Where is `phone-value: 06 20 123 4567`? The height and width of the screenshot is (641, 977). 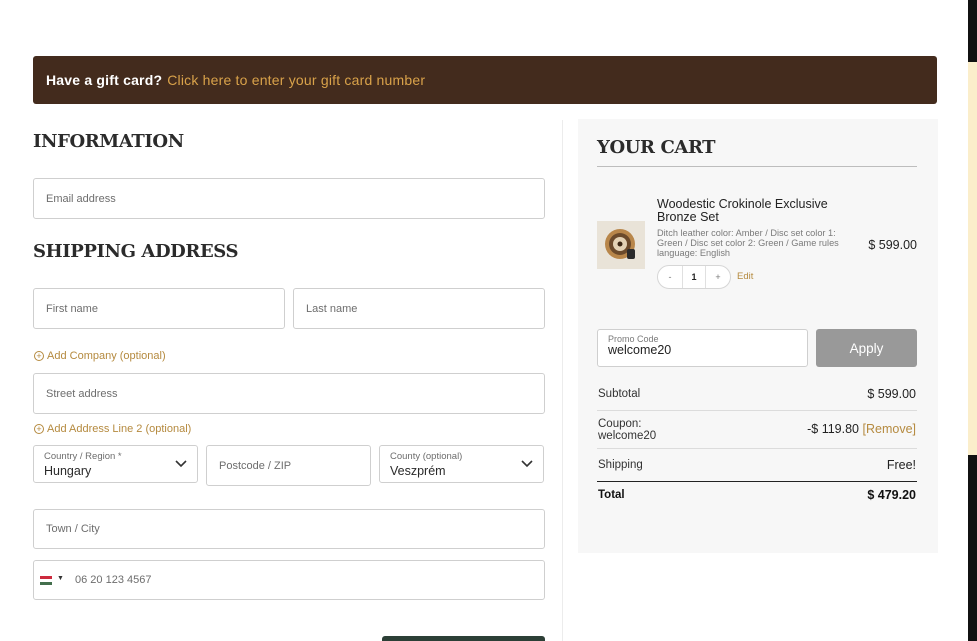 phone-value: 06 20 123 4567 is located at coordinates (113, 580).